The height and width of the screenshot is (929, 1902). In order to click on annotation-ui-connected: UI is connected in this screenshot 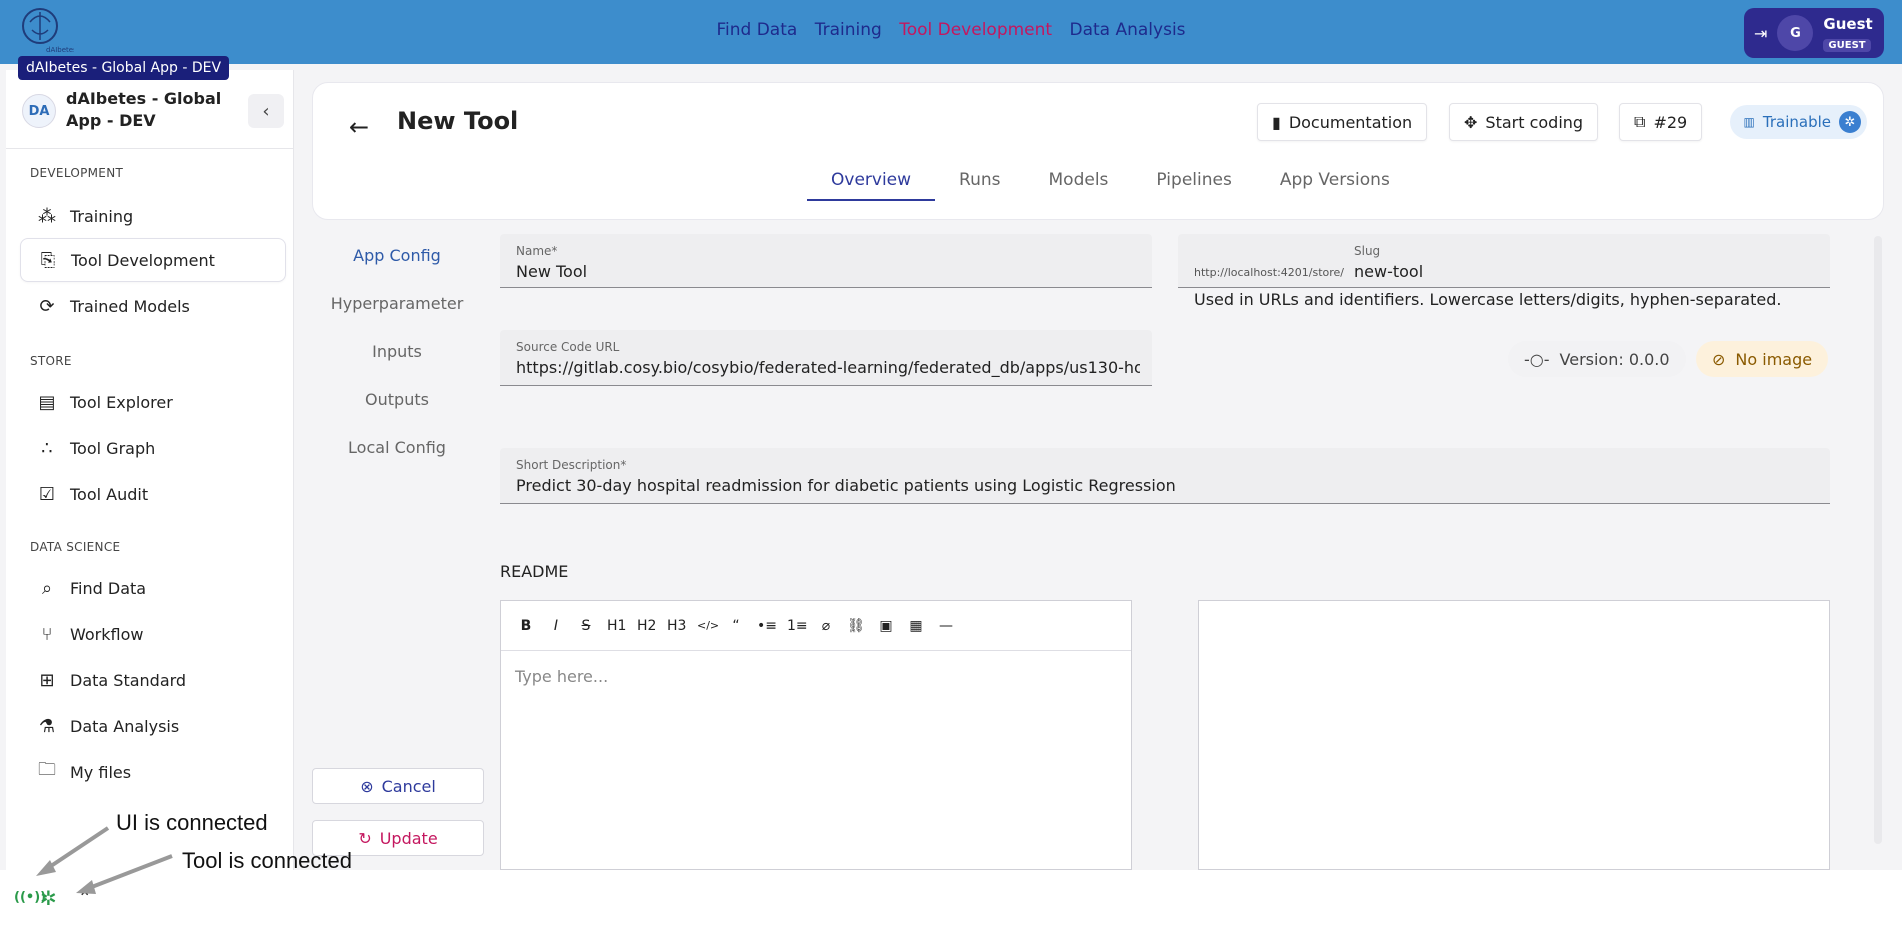, I will do `click(192, 822)`.